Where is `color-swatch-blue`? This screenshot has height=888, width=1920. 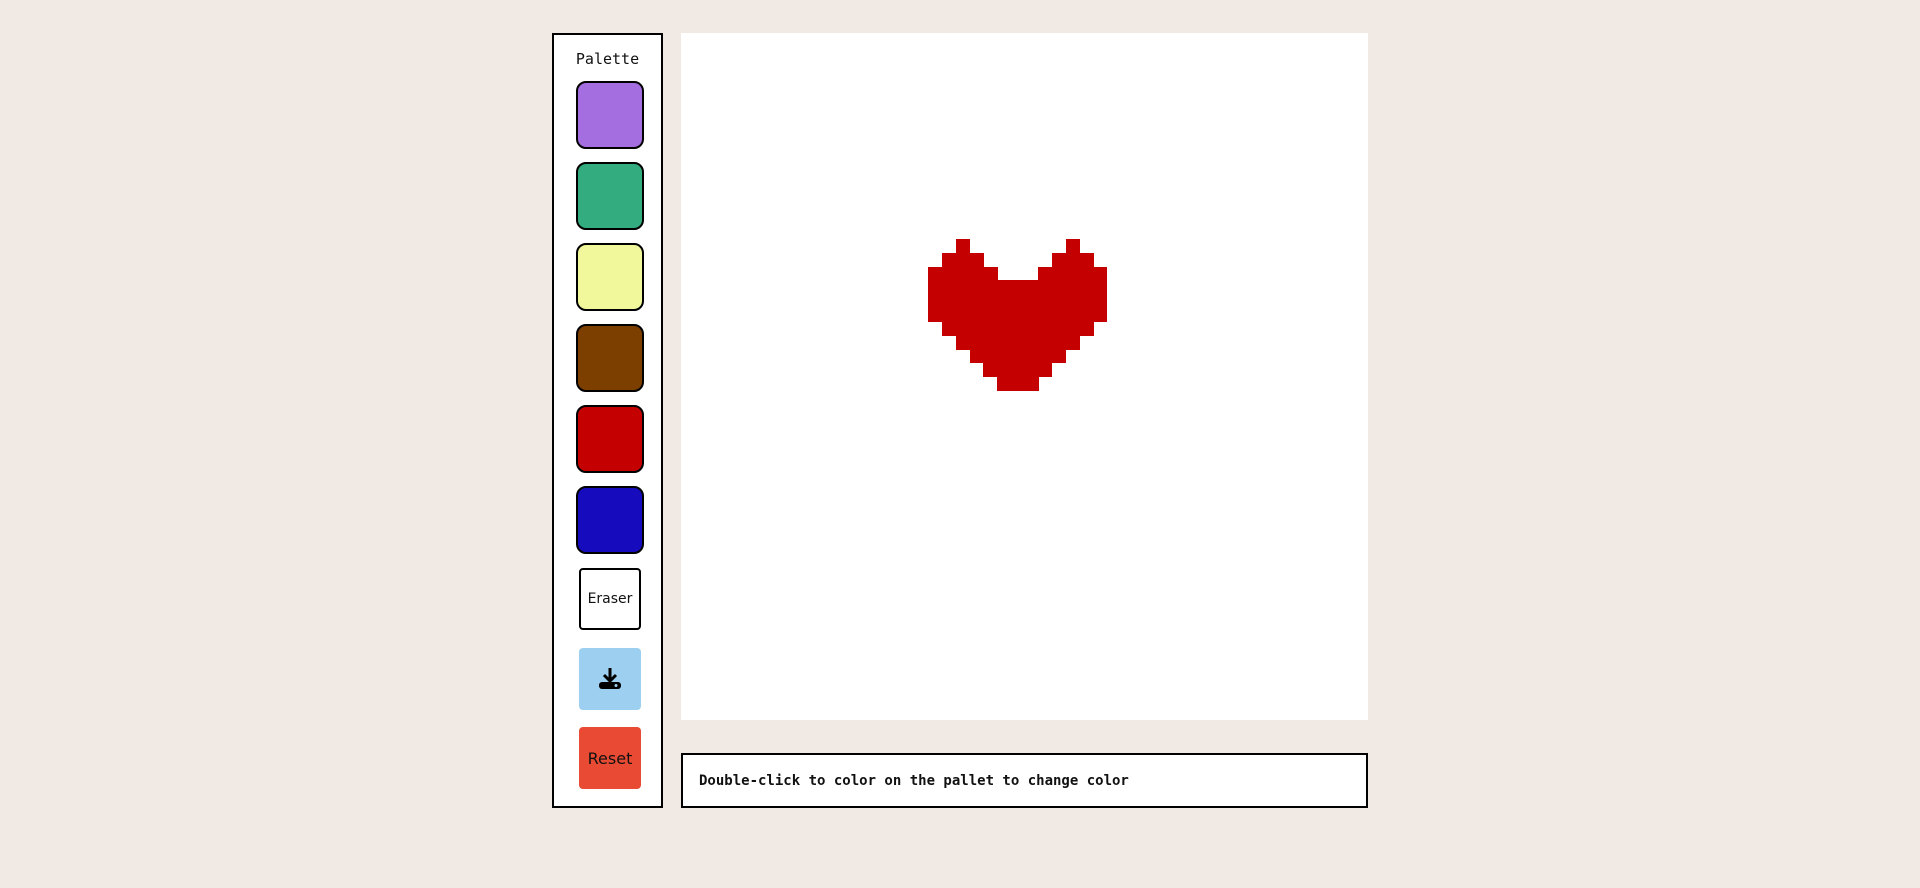 color-swatch-blue is located at coordinates (610, 520).